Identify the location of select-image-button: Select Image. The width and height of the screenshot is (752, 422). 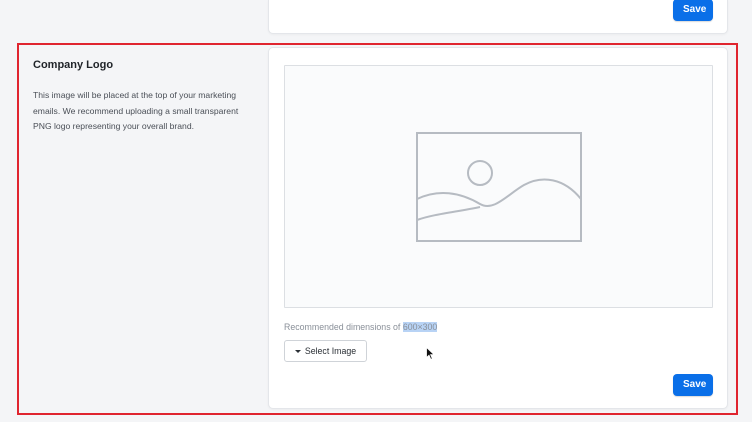
(325, 351).